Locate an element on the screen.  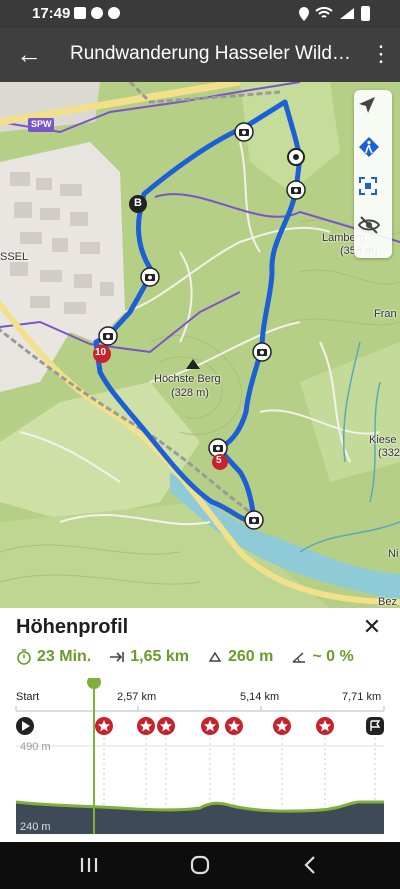
waypoint-5-label: 5 is located at coordinates (219, 460).